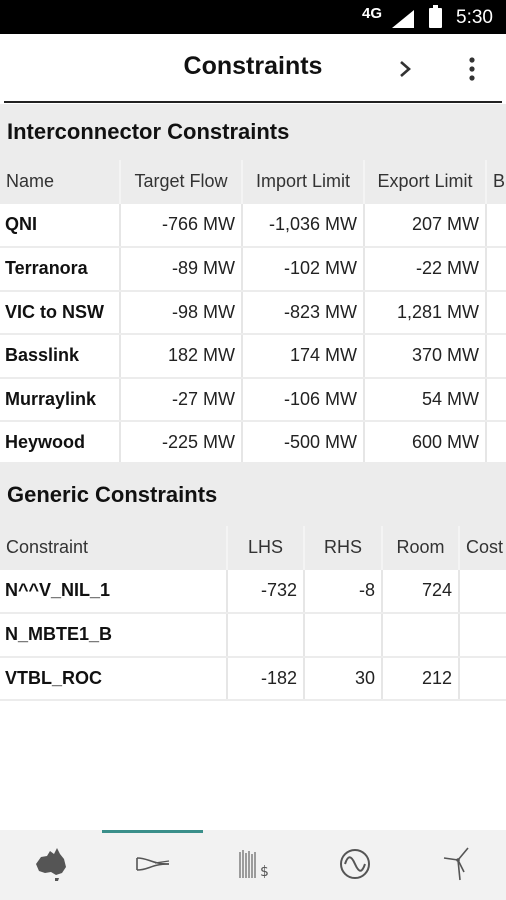  What do you see at coordinates (482, 548) in the screenshot?
I see `column-header-cost: Cost` at bounding box center [482, 548].